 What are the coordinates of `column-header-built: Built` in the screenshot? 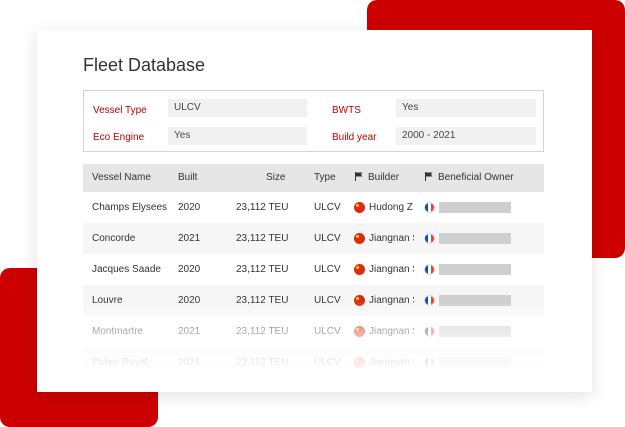 It's located at (187, 178).